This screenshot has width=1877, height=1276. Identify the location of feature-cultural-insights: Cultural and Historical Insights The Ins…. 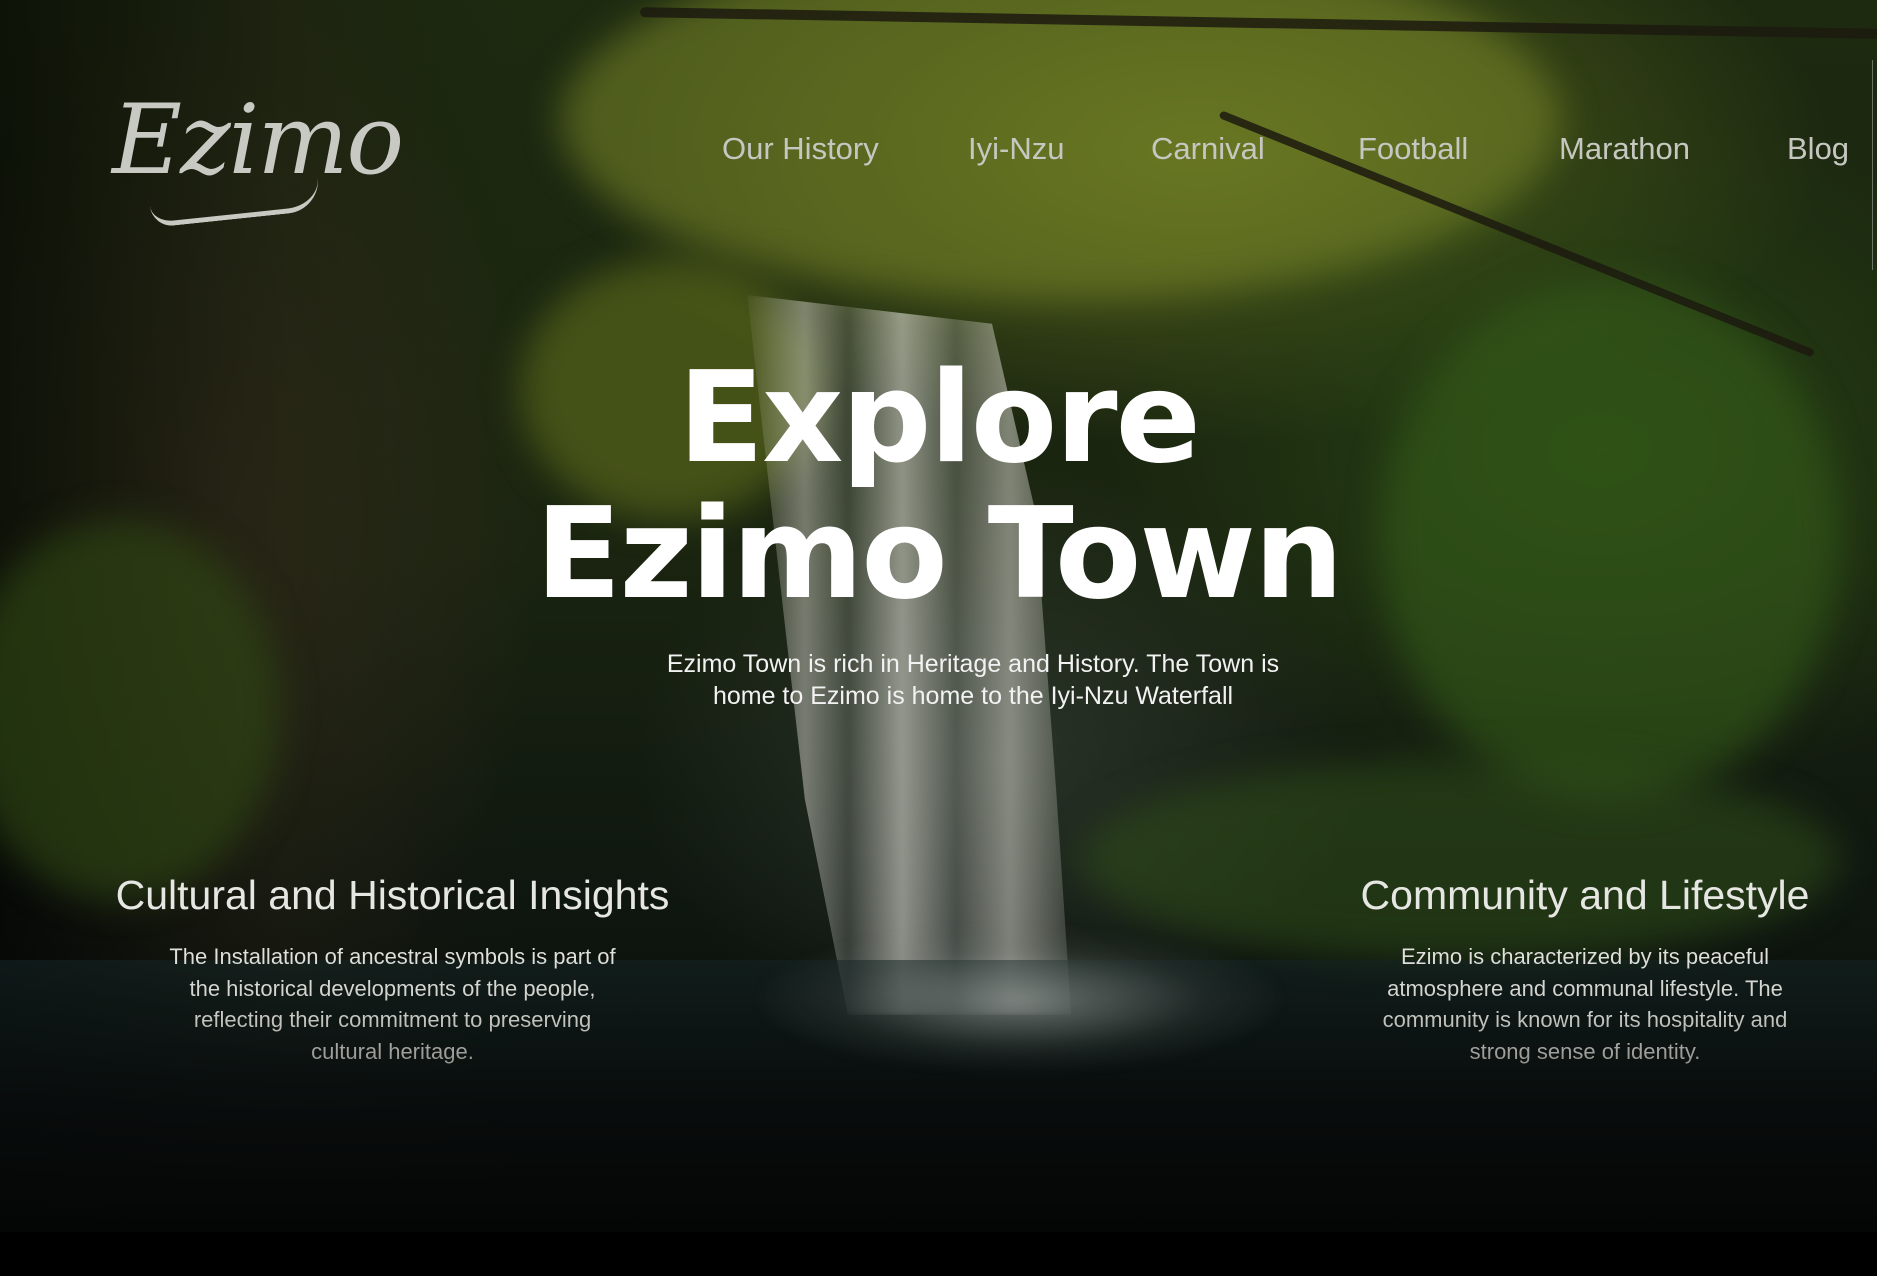
(392, 969).